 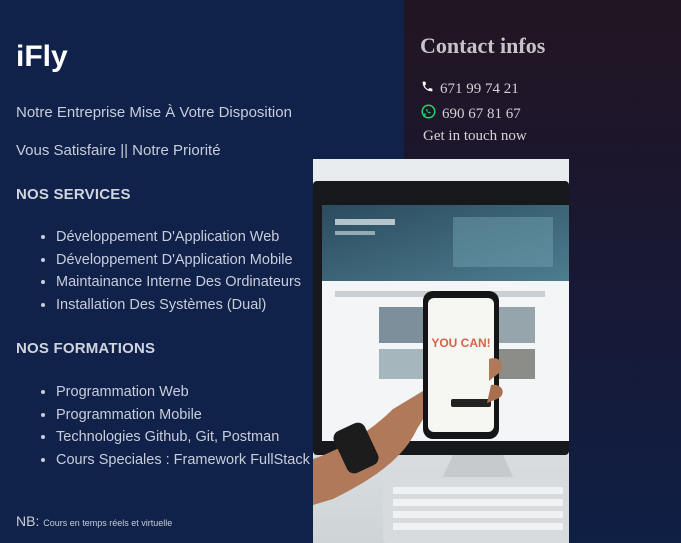 I want to click on formations-title: NOS FORMATIONS, so click(x=86, y=348).